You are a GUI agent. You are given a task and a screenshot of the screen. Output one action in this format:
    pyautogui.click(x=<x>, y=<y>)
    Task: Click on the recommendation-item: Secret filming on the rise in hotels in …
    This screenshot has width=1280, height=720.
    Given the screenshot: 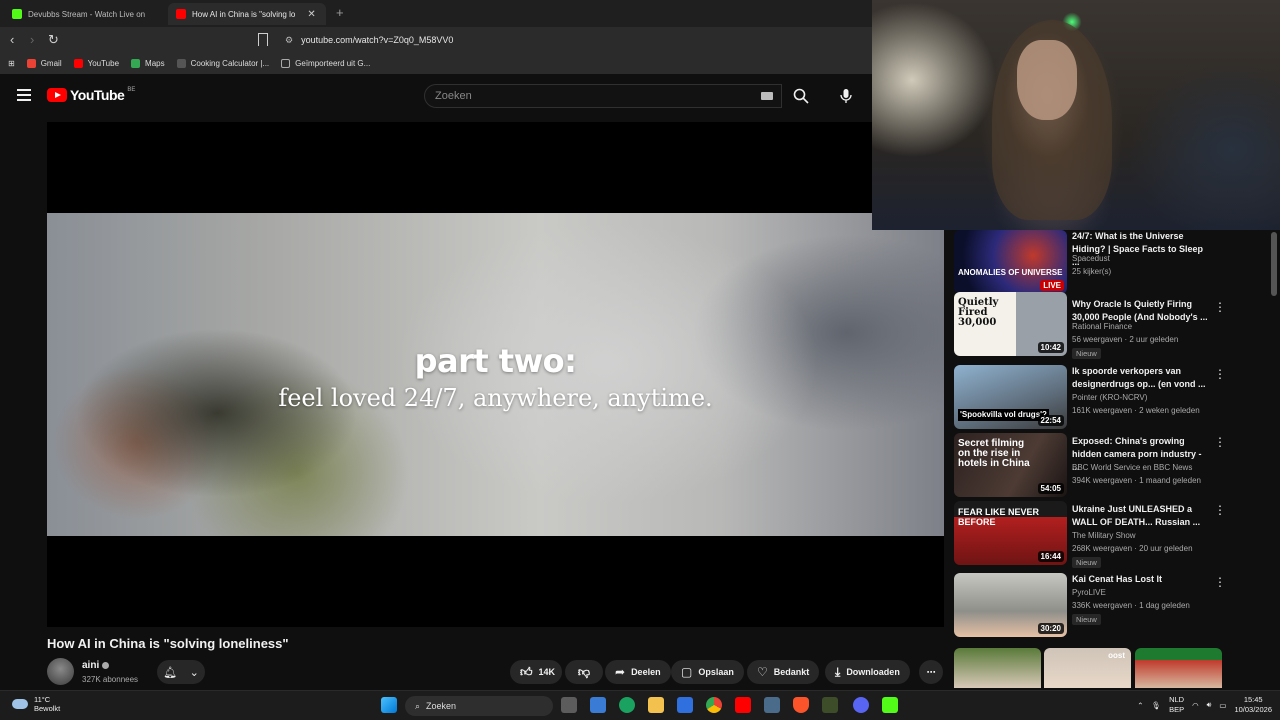 What is the action you would take?
    pyautogui.click(x=1109, y=466)
    